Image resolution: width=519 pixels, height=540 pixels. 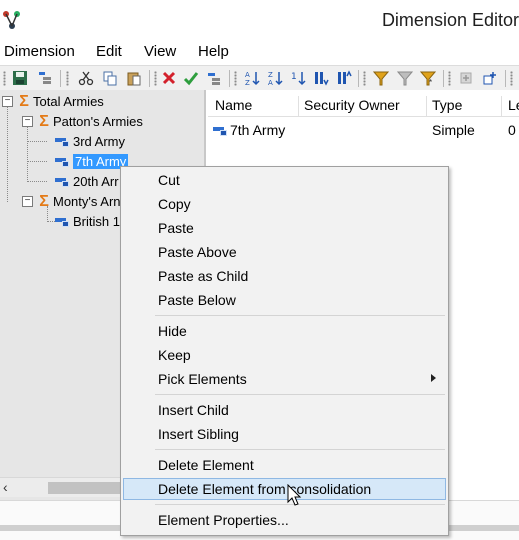 I want to click on tree-item: − Σ Total Armies, so click(x=53, y=101).